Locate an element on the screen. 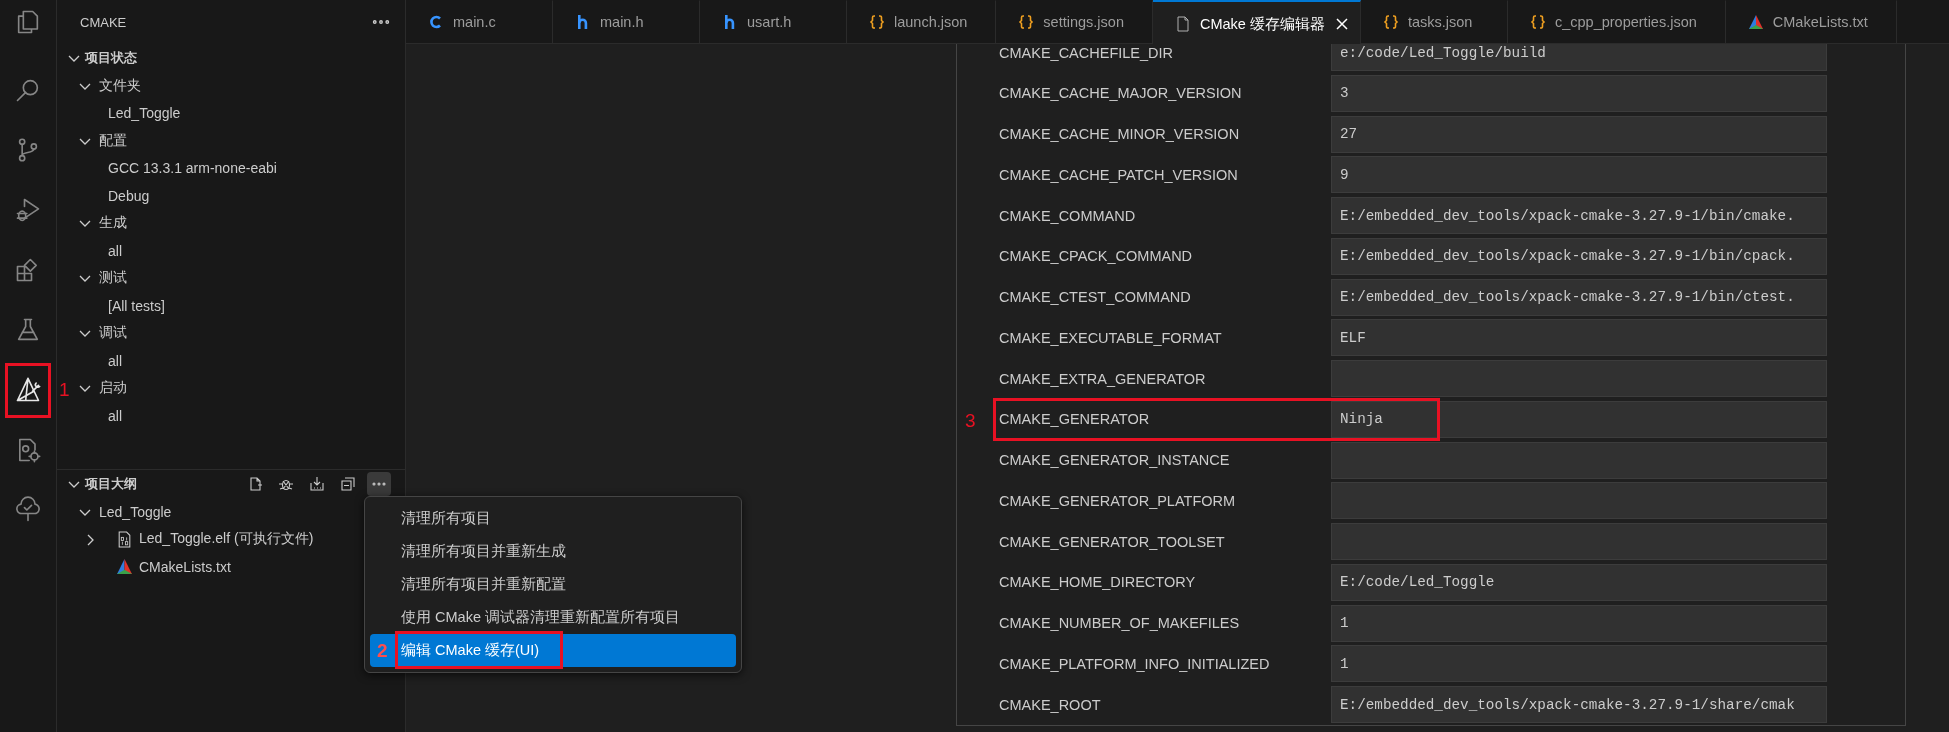 This screenshot has width=1949, height=732. cache-key: CMAKE_PLATFORM_INFO_INITIALIZED is located at coordinates (1165, 663).